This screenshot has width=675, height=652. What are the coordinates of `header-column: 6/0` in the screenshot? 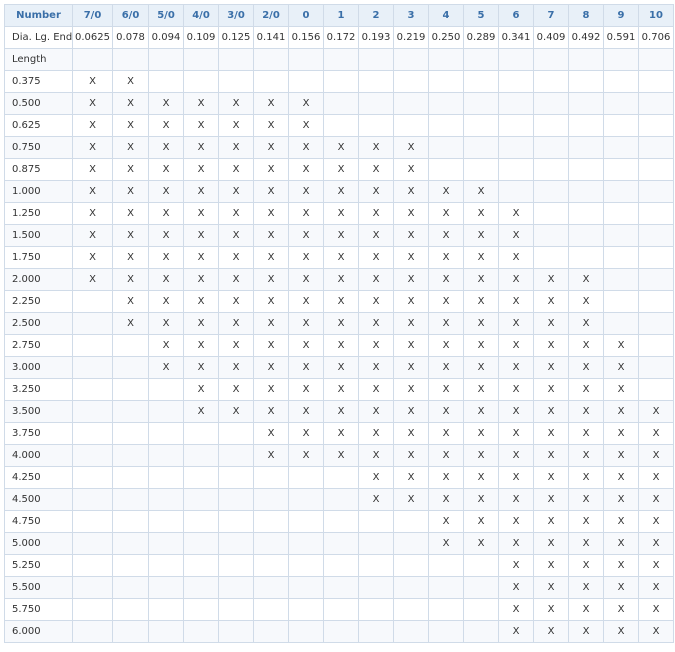 It's located at (130, 15).